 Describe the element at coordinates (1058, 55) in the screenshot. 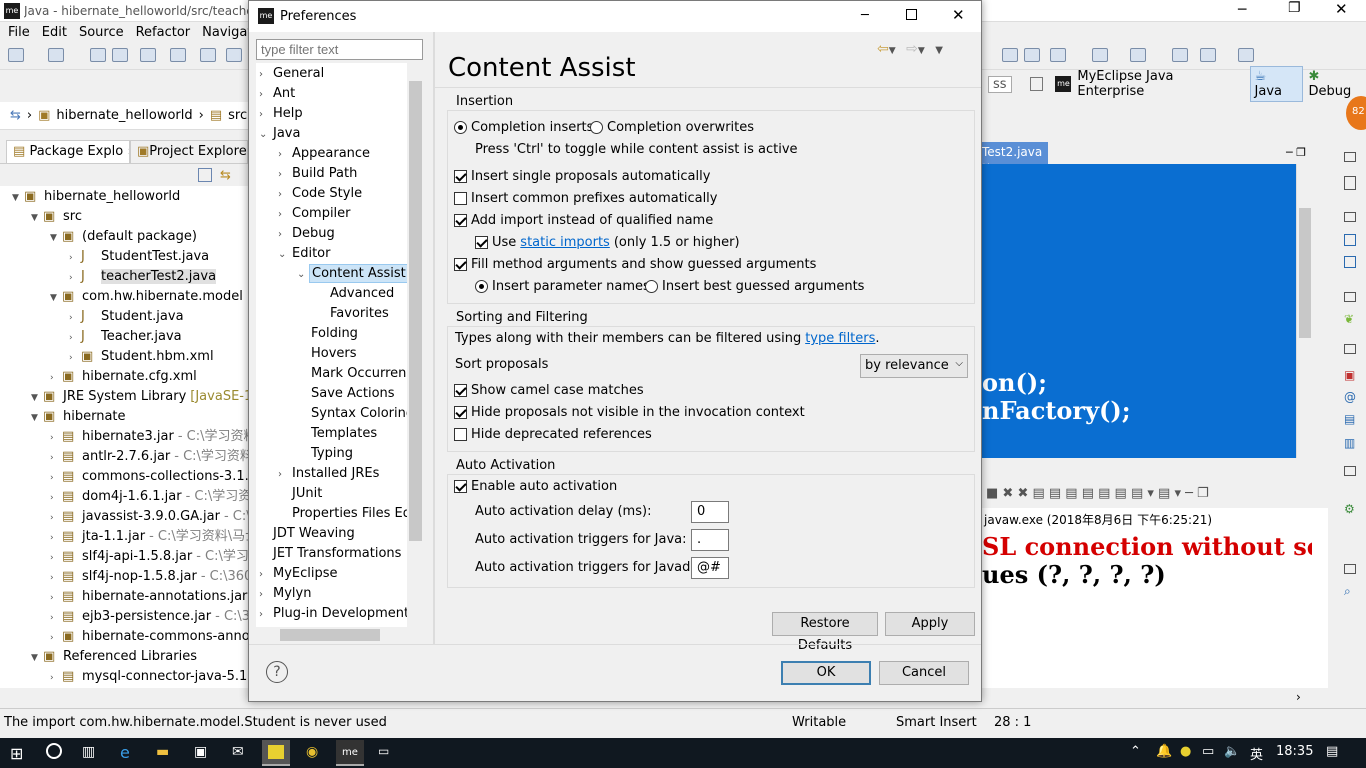

I see `wand-icon` at that location.